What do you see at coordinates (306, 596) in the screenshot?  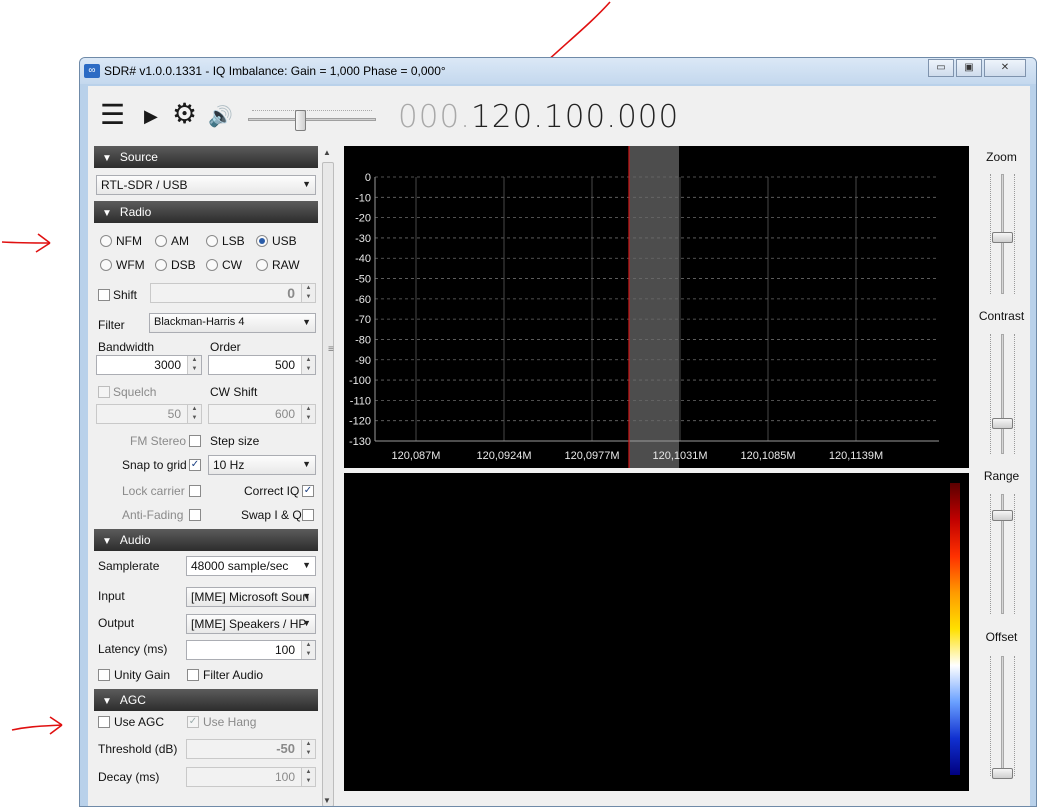 I see `chevron-down-icon: ▼` at bounding box center [306, 596].